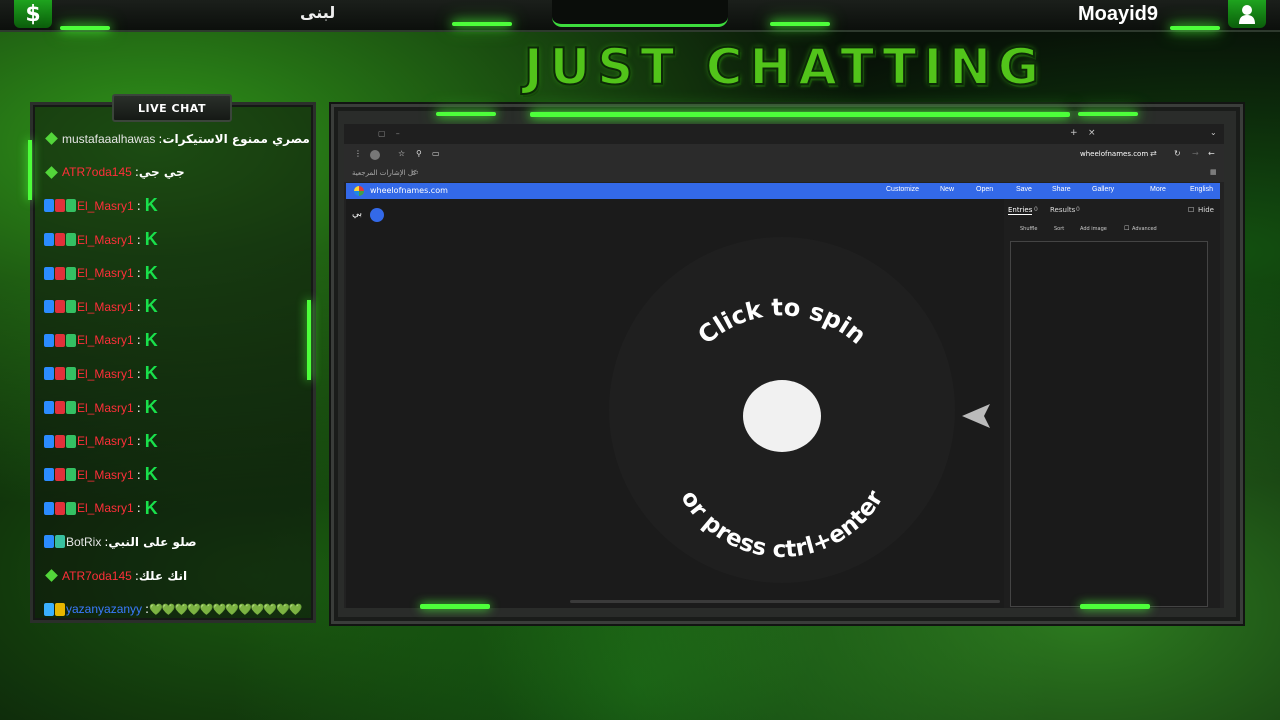 The width and height of the screenshot is (1280, 720). What do you see at coordinates (1109, 424) in the screenshot?
I see `entries-textarea` at bounding box center [1109, 424].